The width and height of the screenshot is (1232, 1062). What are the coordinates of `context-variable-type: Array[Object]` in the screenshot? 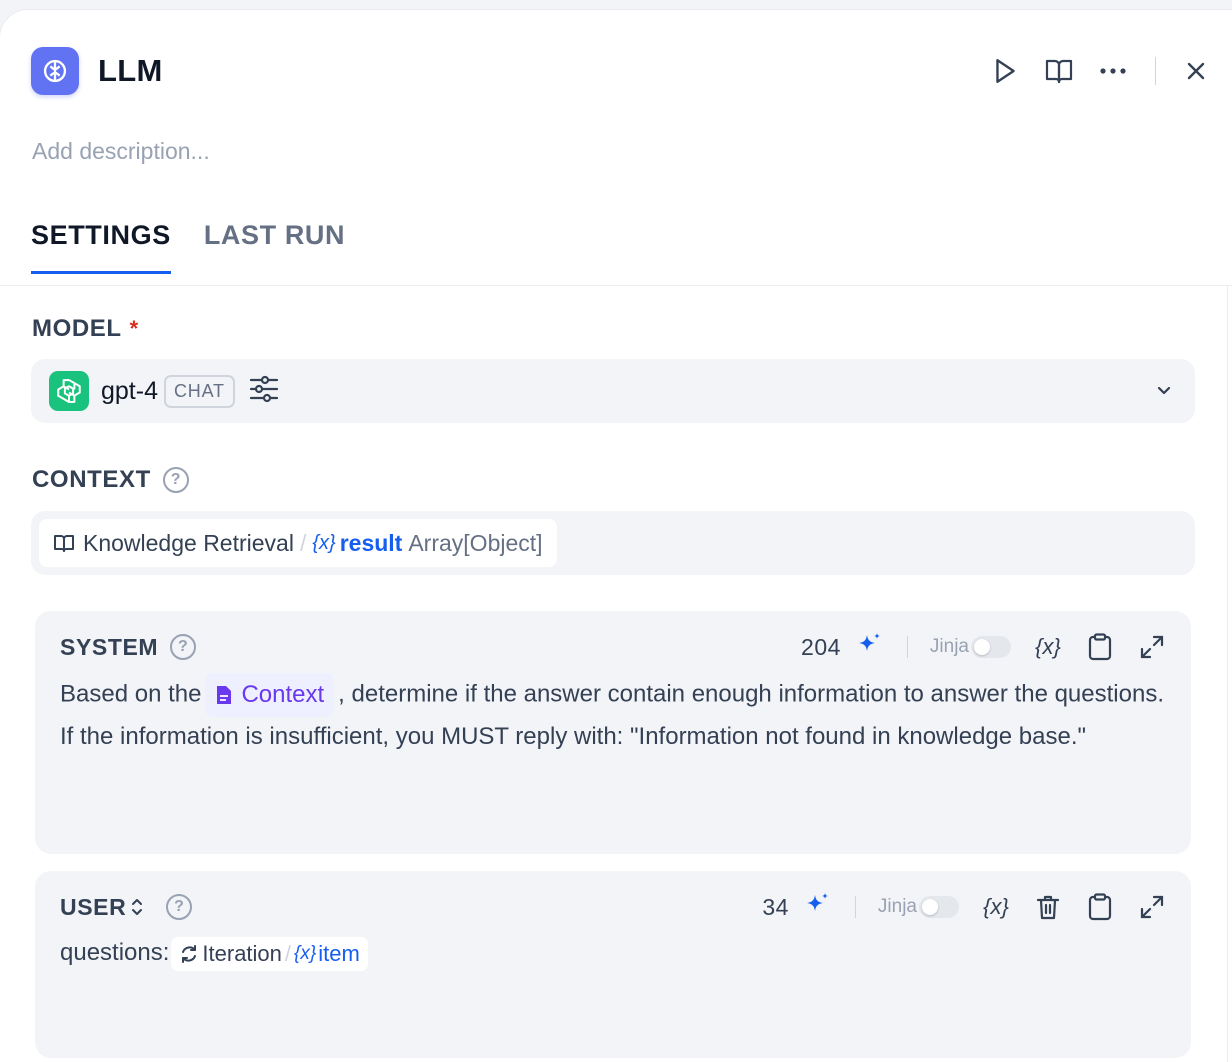 It's located at (475, 542).